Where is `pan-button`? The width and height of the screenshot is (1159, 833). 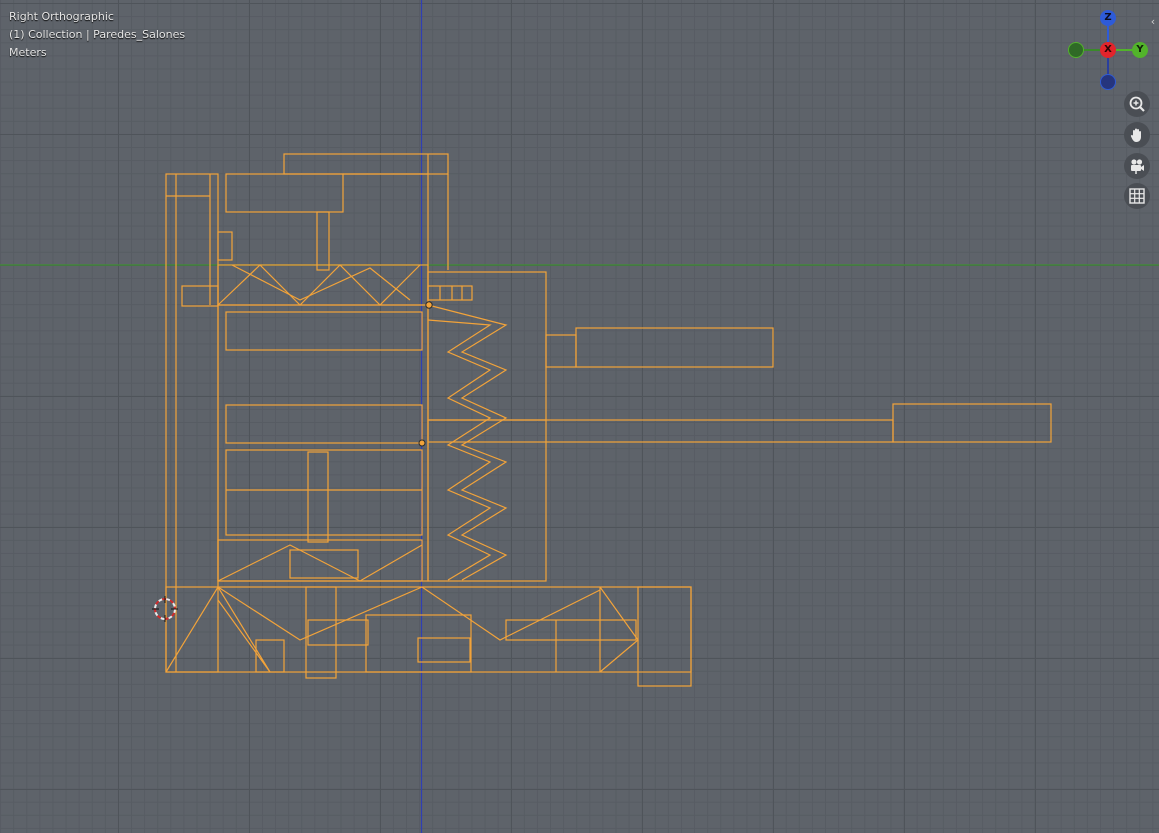
pan-button is located at coordinates (1137, 135).